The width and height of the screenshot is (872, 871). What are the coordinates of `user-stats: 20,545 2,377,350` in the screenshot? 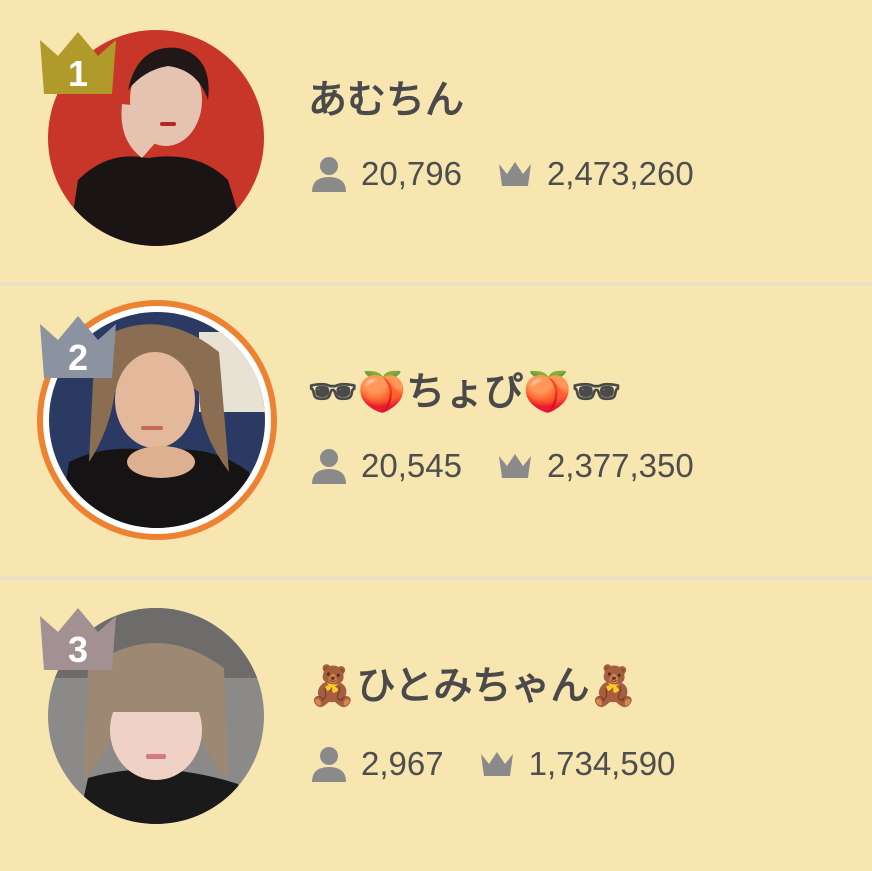 It's located at (502, 466).